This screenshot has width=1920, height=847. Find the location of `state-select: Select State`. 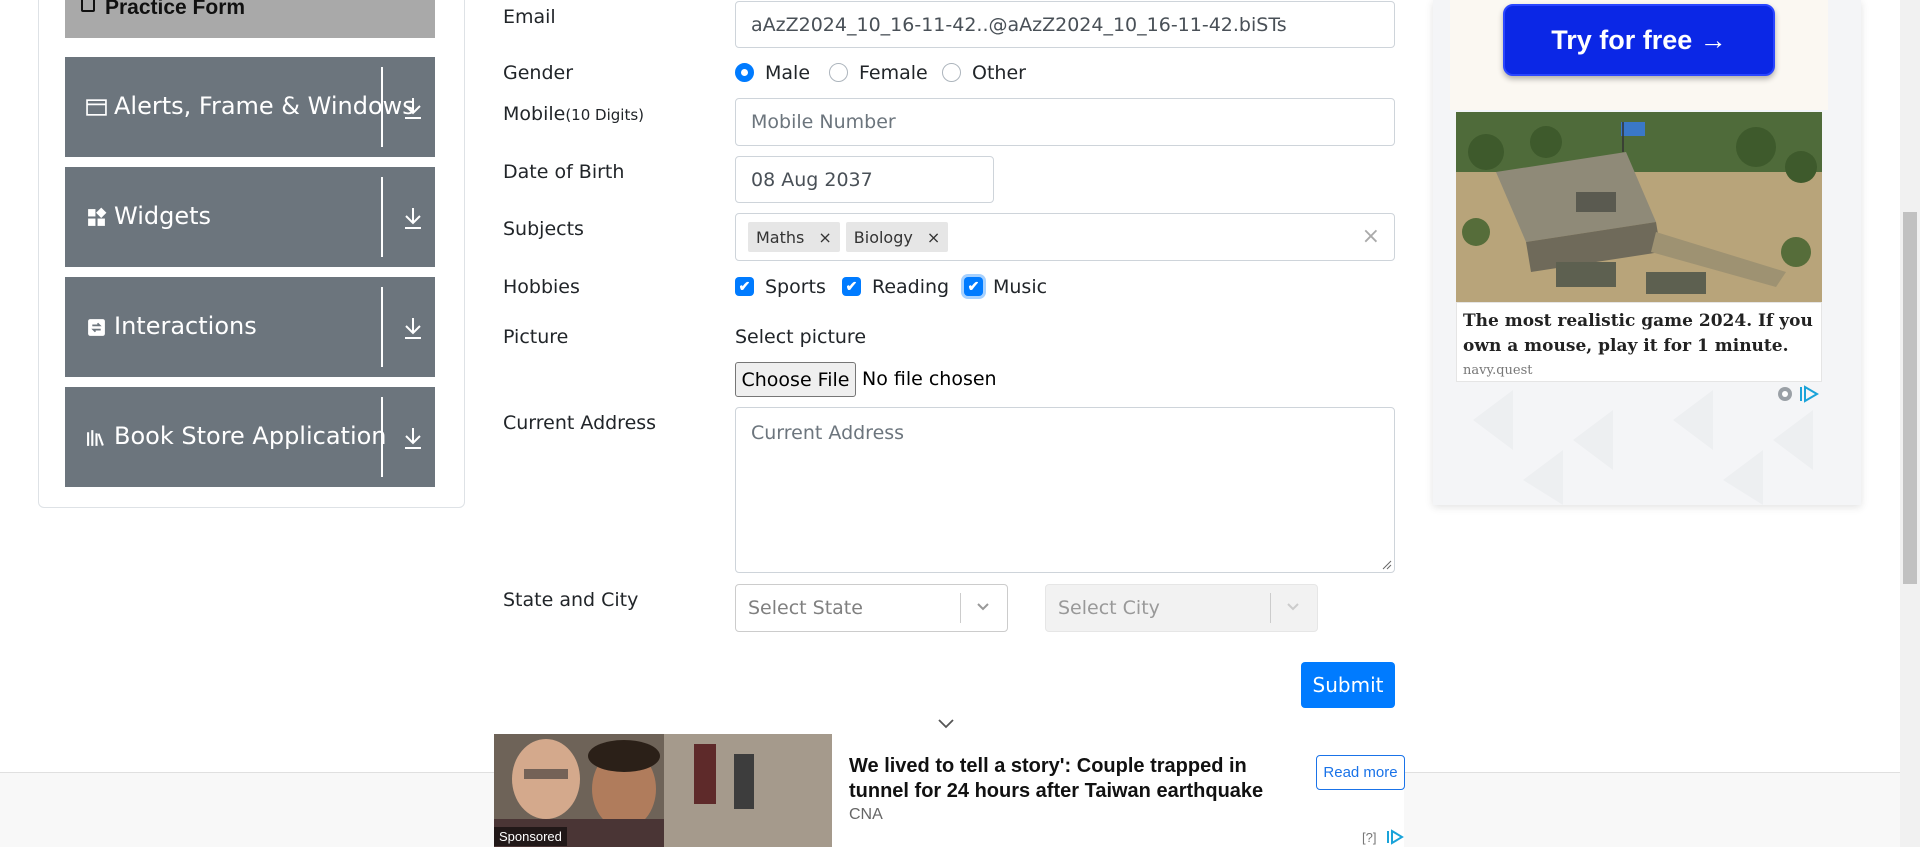

state-select: Select State is located at coordinates (871, 608).